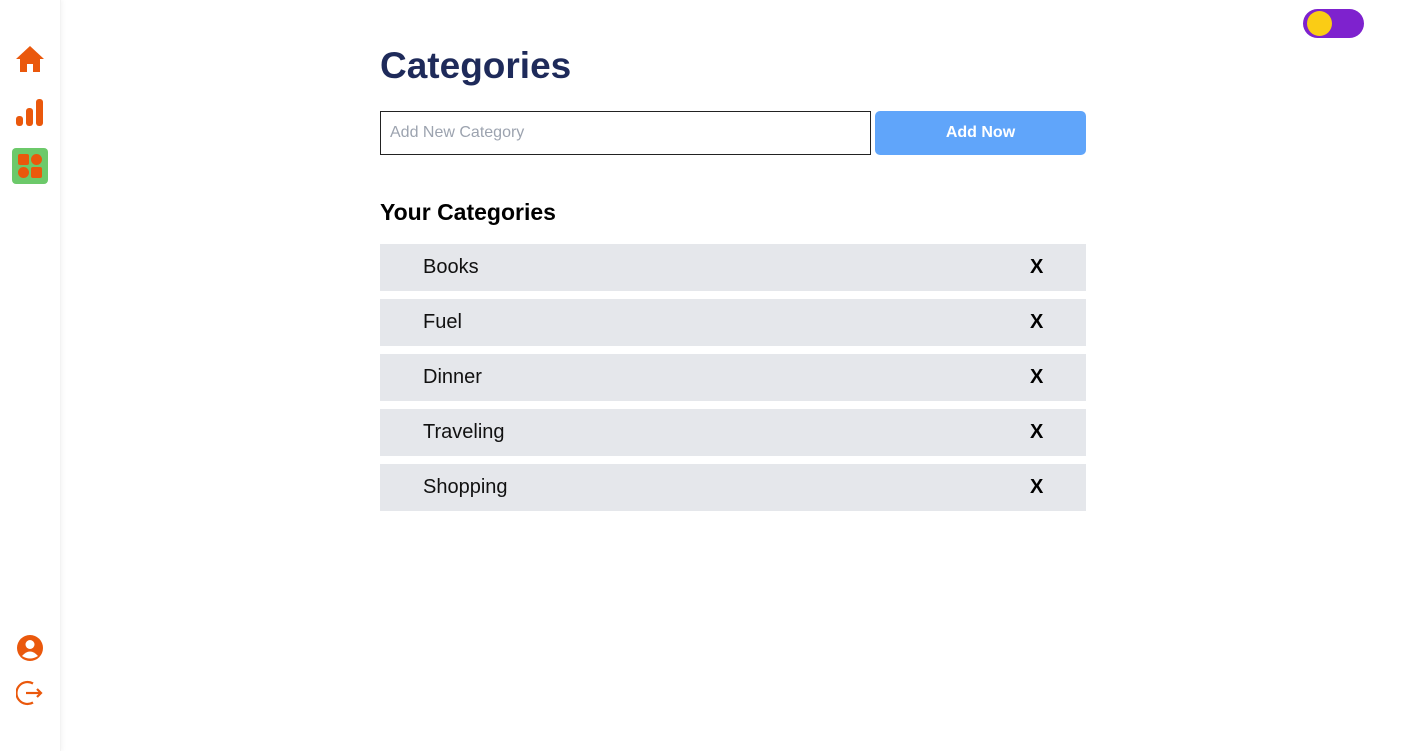 The width and height of the screenshot is (1406, 751). I want to click on category-name: Dinner, so click(452, 377).